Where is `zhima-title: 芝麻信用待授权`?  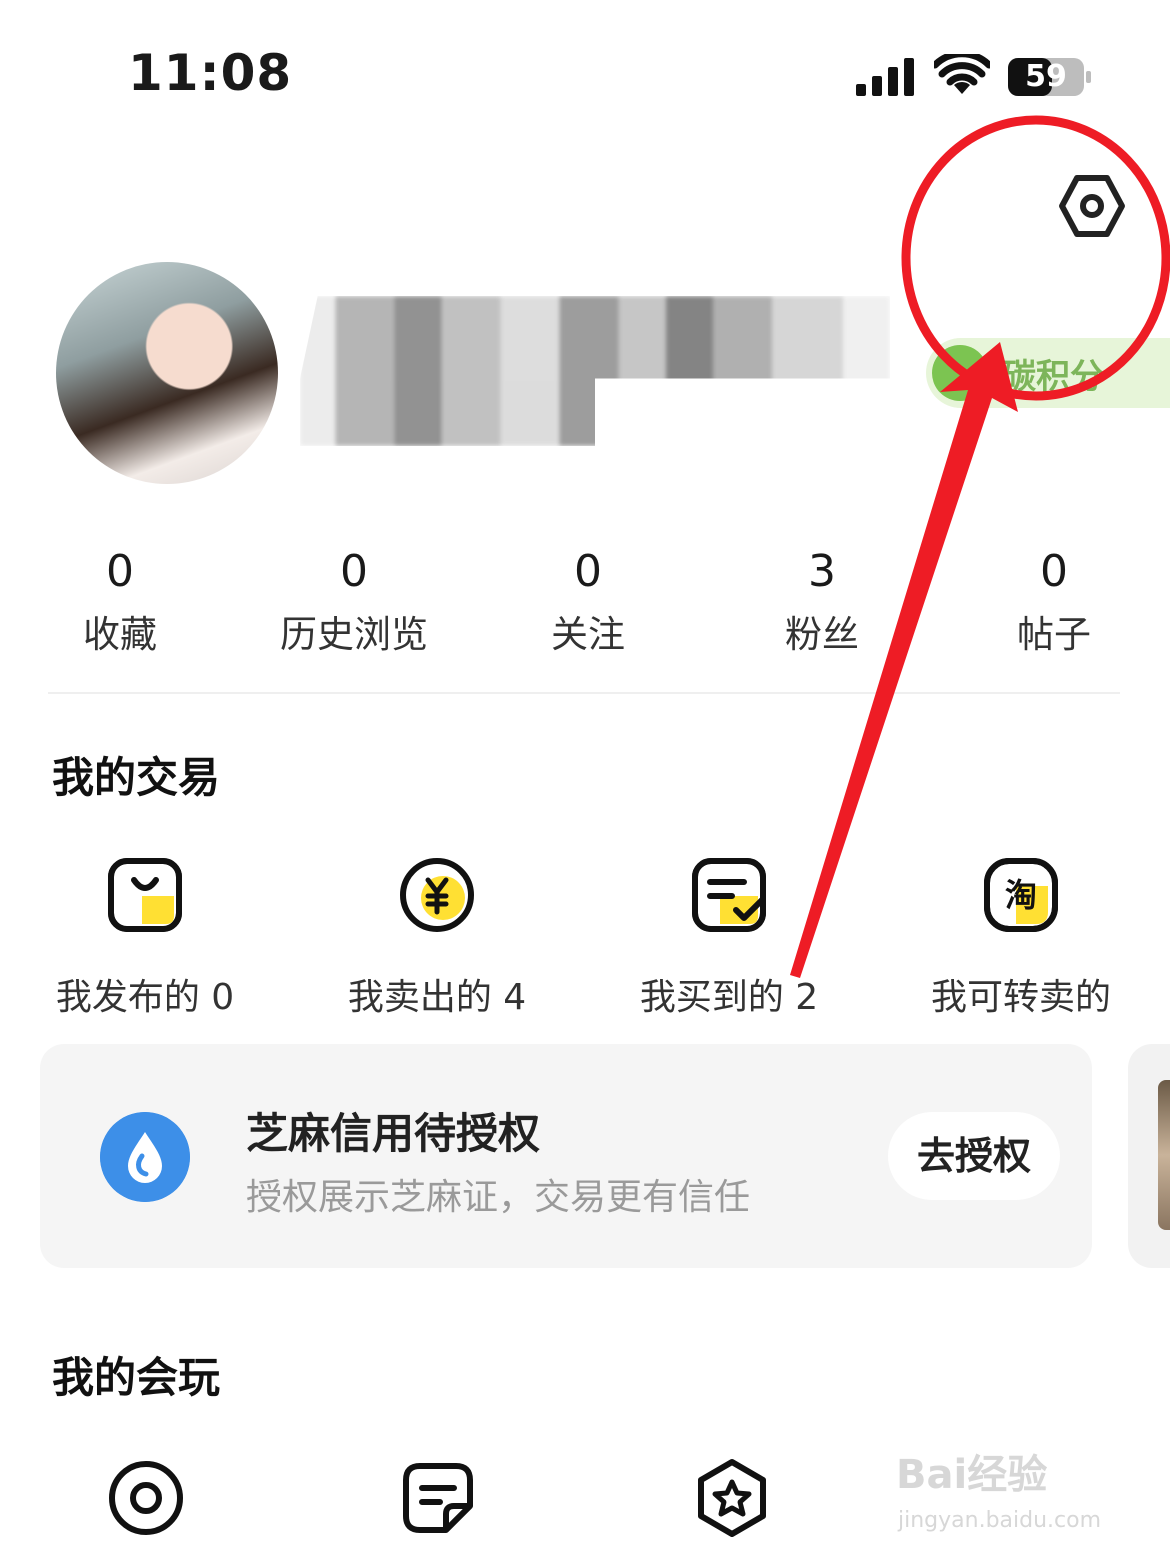
zhima-title: 芝麻信用待授权 is located at coordinates (393, 1133).